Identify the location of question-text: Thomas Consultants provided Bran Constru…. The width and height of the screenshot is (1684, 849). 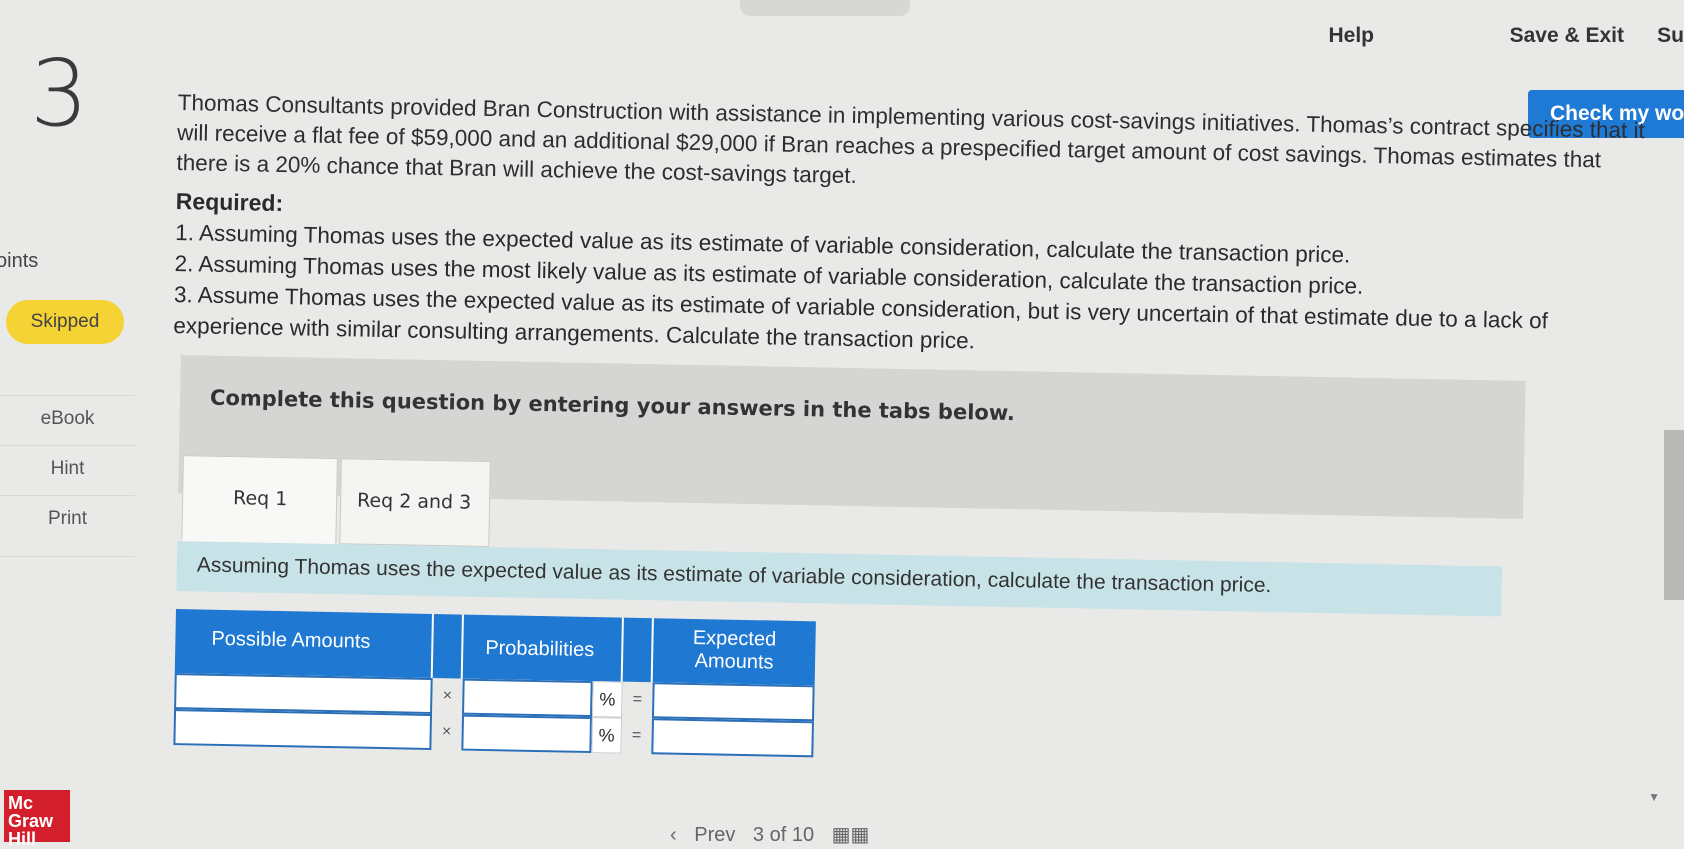
(911, 139).